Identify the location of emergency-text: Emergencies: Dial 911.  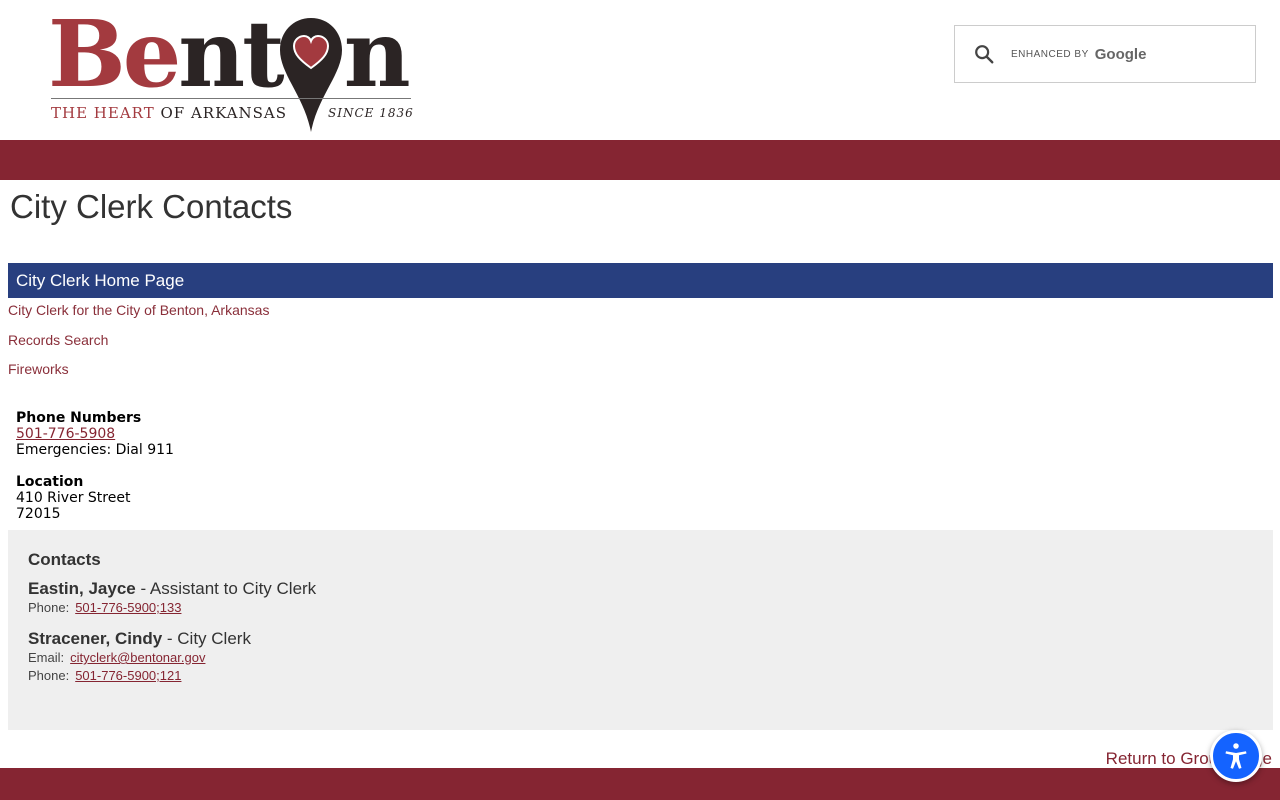
(95, 450).